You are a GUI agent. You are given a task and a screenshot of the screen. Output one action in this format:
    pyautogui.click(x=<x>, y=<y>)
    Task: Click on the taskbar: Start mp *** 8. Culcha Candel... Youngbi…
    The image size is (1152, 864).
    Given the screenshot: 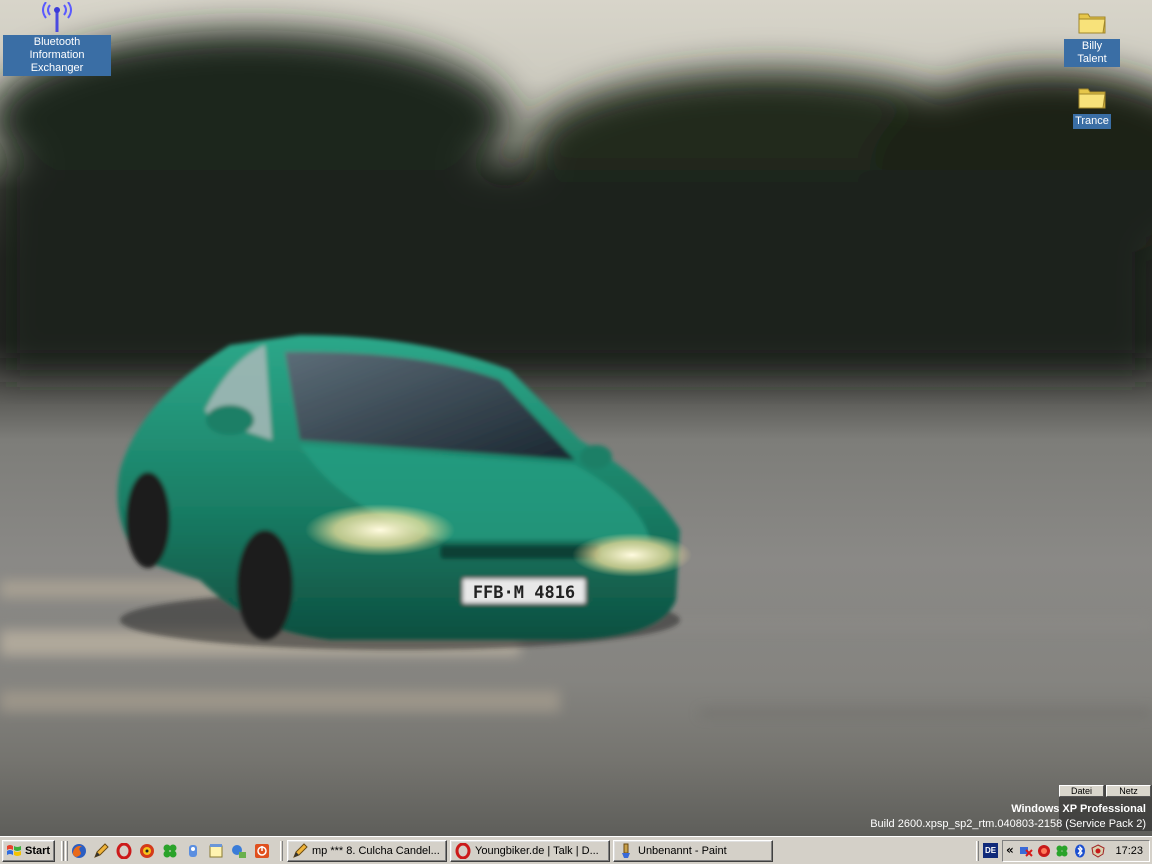 What is the action you would take?
    pyautogui.click(x=576, y=850)
    